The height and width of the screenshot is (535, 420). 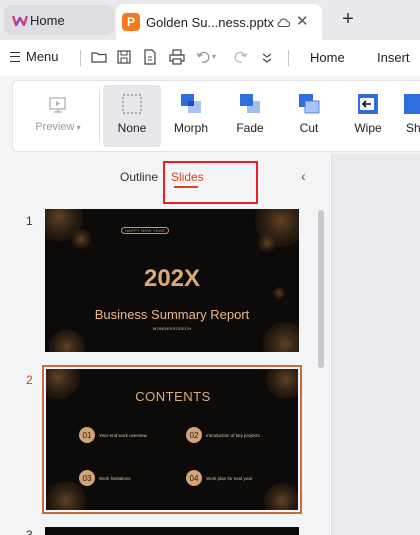 I want to click on item-text: Work limitations, so click(x=115, y=478).